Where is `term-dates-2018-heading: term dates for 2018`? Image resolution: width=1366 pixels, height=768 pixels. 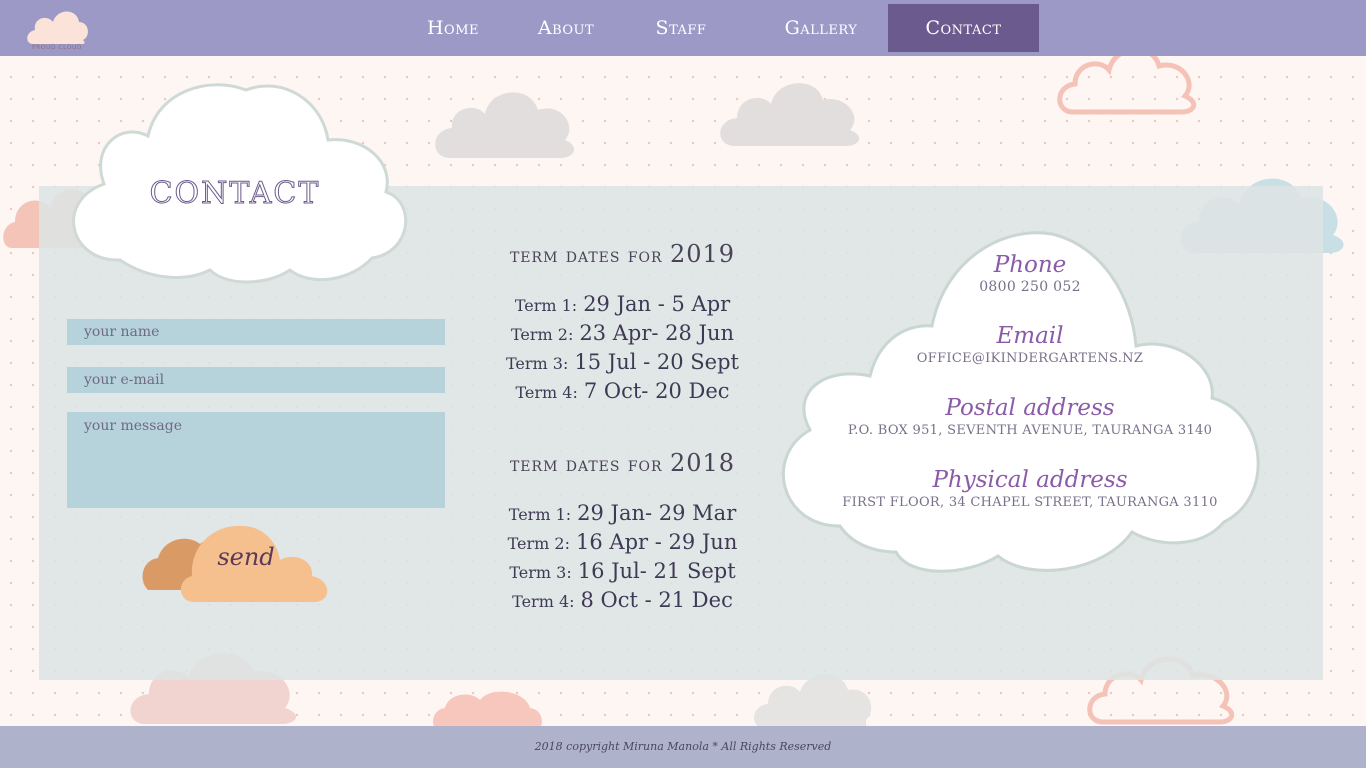 term-dates-2018-heading: term dates for 2018 is located at coordinates (622, 463).